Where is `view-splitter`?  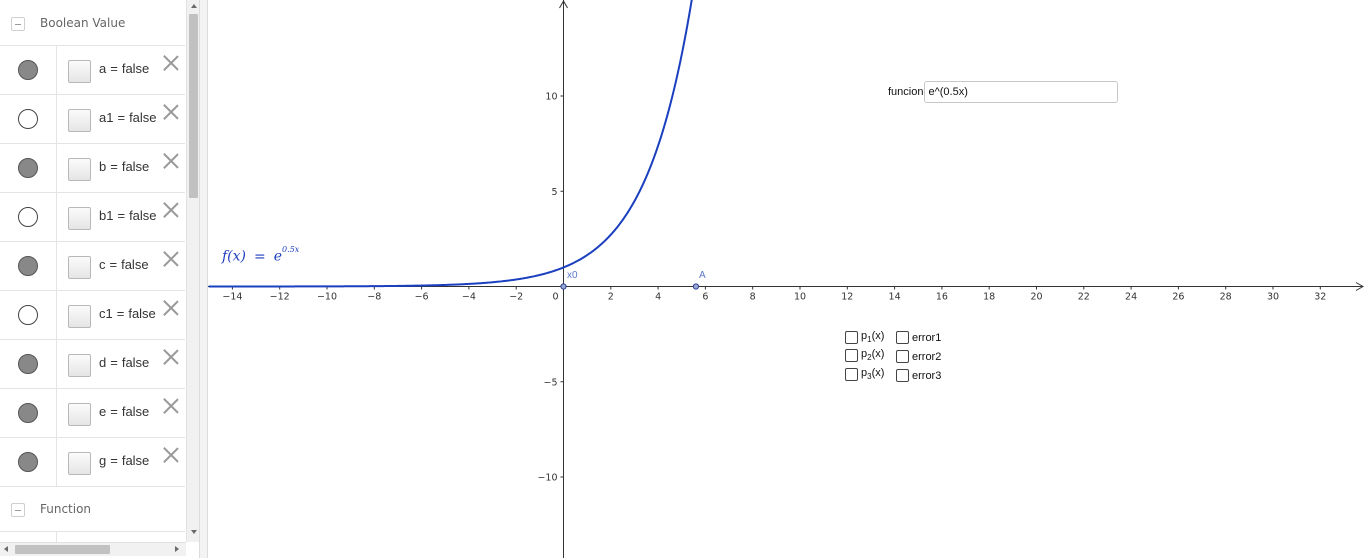 view-splitter is located at coordinates (204, 279).